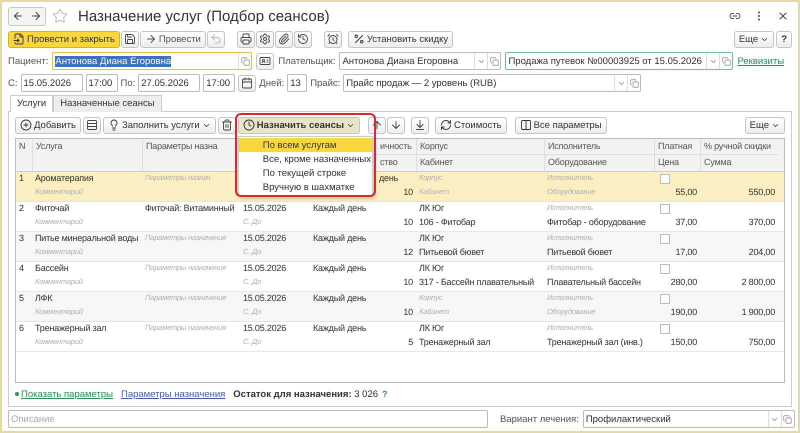 Image resolution: width=800 pixels, height=433 pixels. Describe the element at coordinates (64, 39) in the screenshot. I see `post-and-close-button: Провести и закрыть` at that location.